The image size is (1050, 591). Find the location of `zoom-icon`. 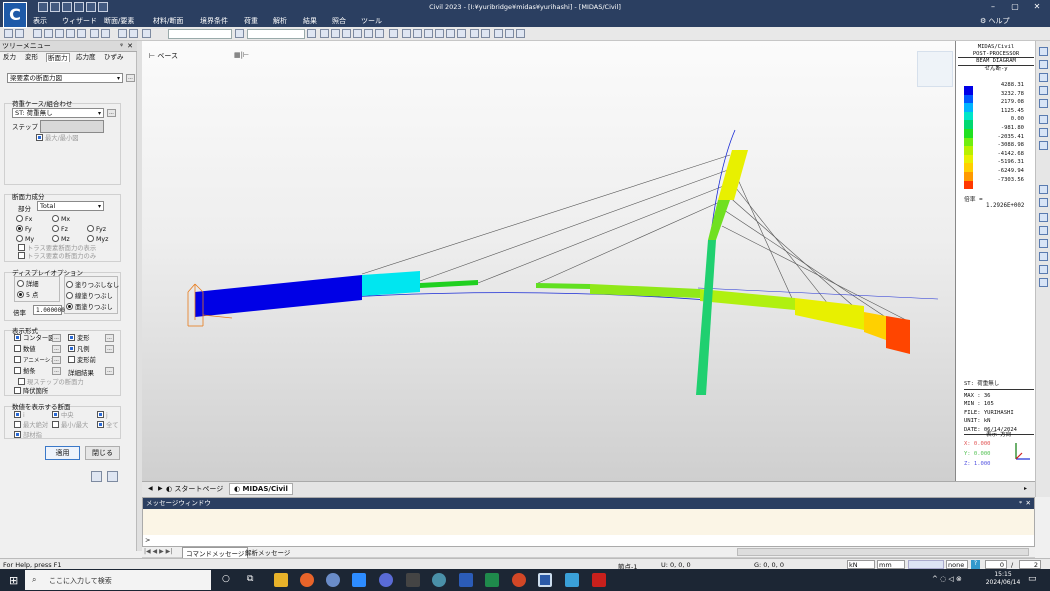

zoom-icon is located at coordinates (359, 580).